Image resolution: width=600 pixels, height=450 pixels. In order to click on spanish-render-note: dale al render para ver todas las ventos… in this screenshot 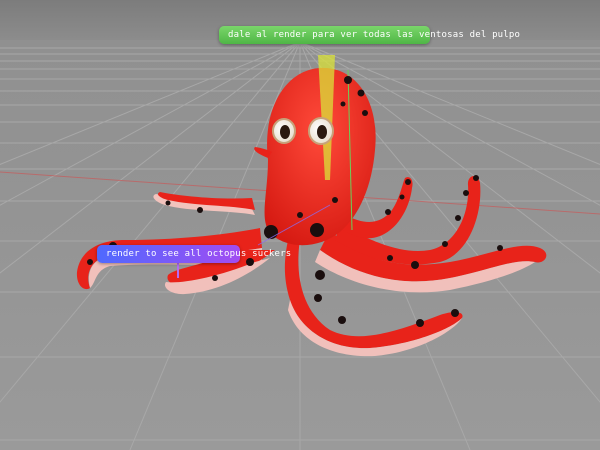, I will do `click(369, 35)`.